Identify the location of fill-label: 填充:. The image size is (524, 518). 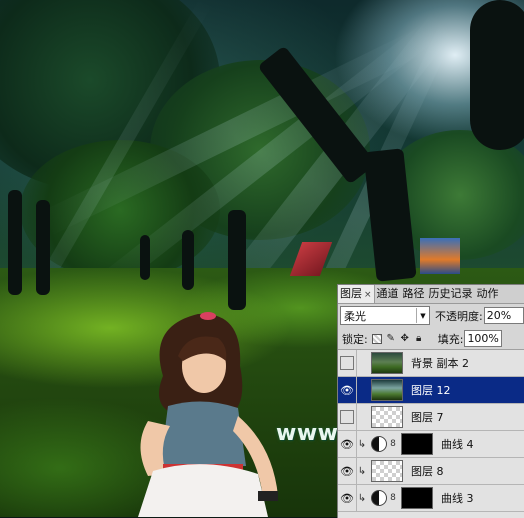
(450, 339).